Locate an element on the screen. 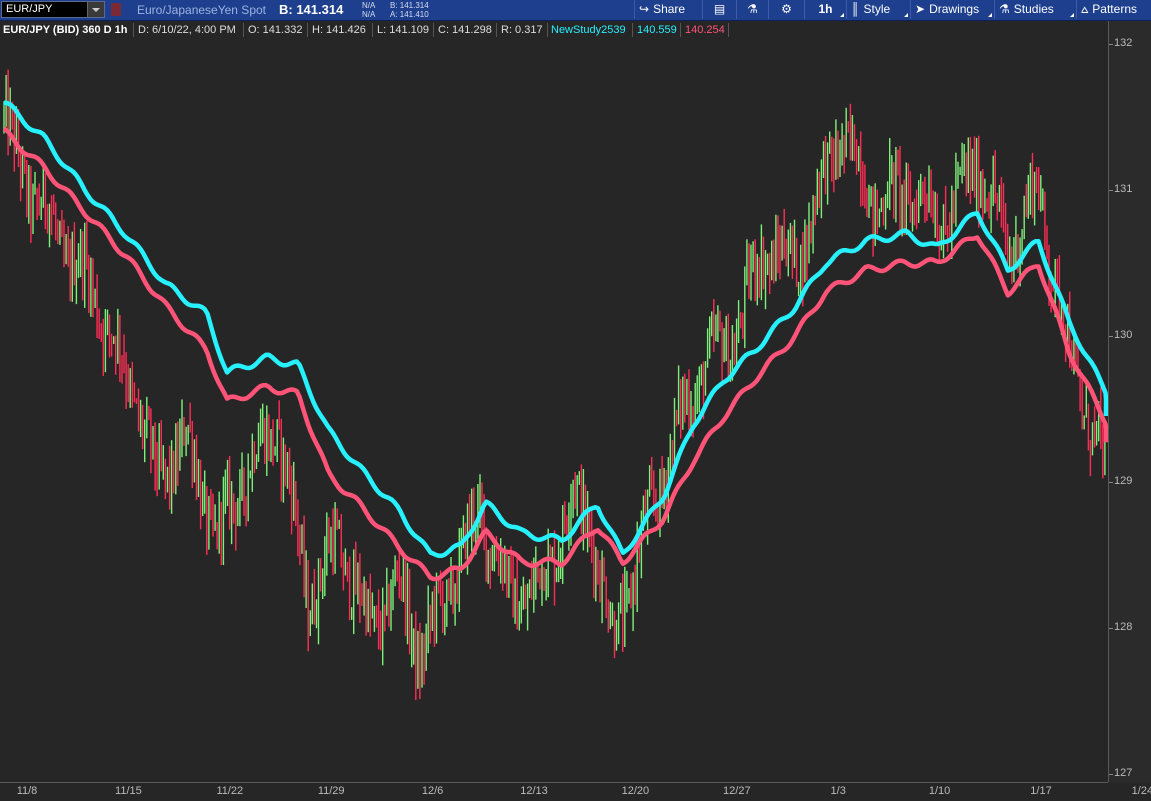  price-axis: 132 131 130 129 128 127 is located at coordinates (1129, 401).